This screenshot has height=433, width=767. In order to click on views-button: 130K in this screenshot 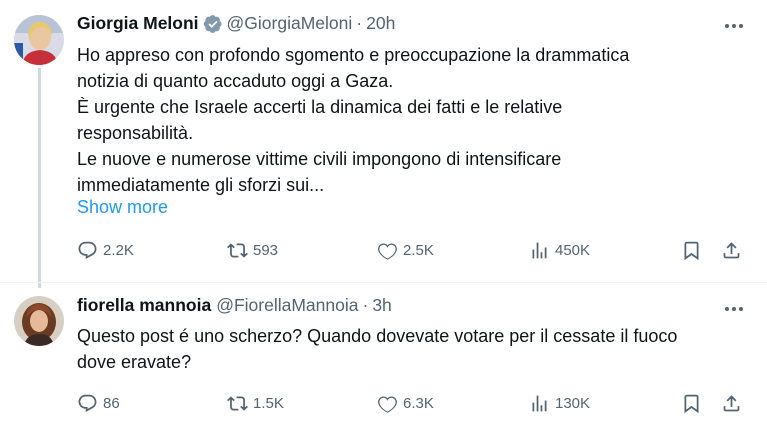, I will do `click(559, 403)`.